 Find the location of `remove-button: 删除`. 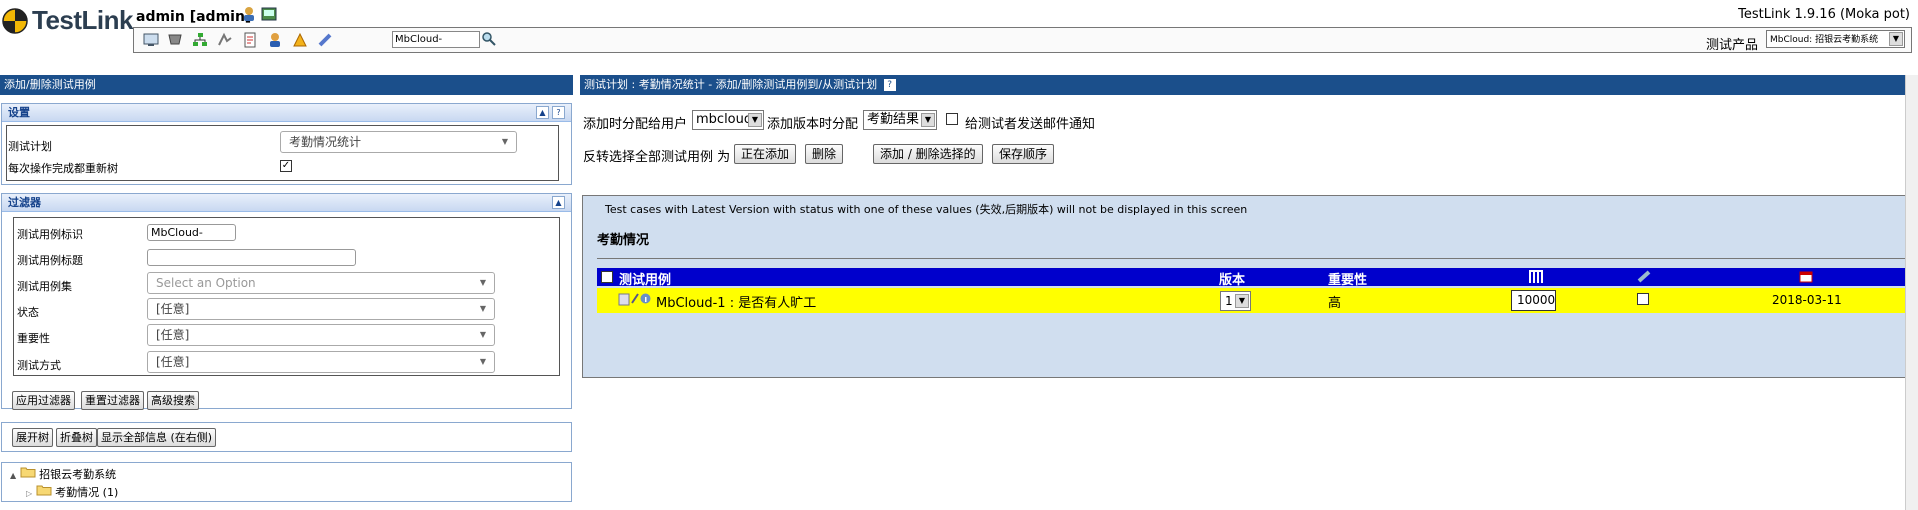

remove-button: 删除 is located at coordinates (824, 154).